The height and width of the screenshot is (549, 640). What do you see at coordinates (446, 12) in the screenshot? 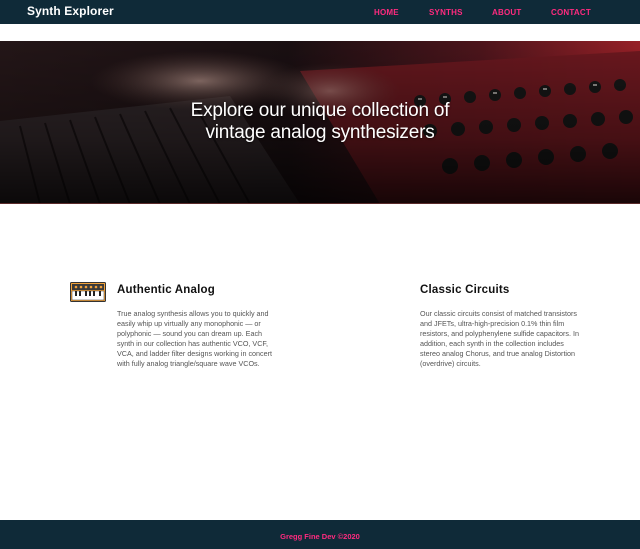
I see `nav-link-synths: SYNTHS` at bounding box center [446, 12].